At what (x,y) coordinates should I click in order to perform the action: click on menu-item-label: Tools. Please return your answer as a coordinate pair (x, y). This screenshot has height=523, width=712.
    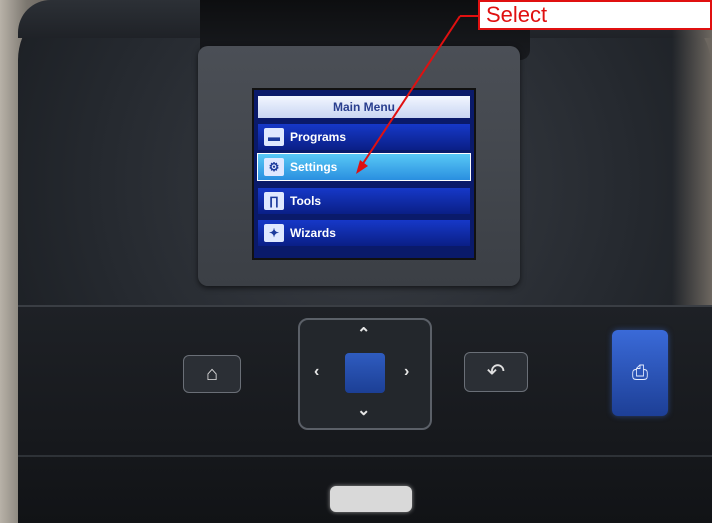
    Looking at the image, I should click on (306, 201).